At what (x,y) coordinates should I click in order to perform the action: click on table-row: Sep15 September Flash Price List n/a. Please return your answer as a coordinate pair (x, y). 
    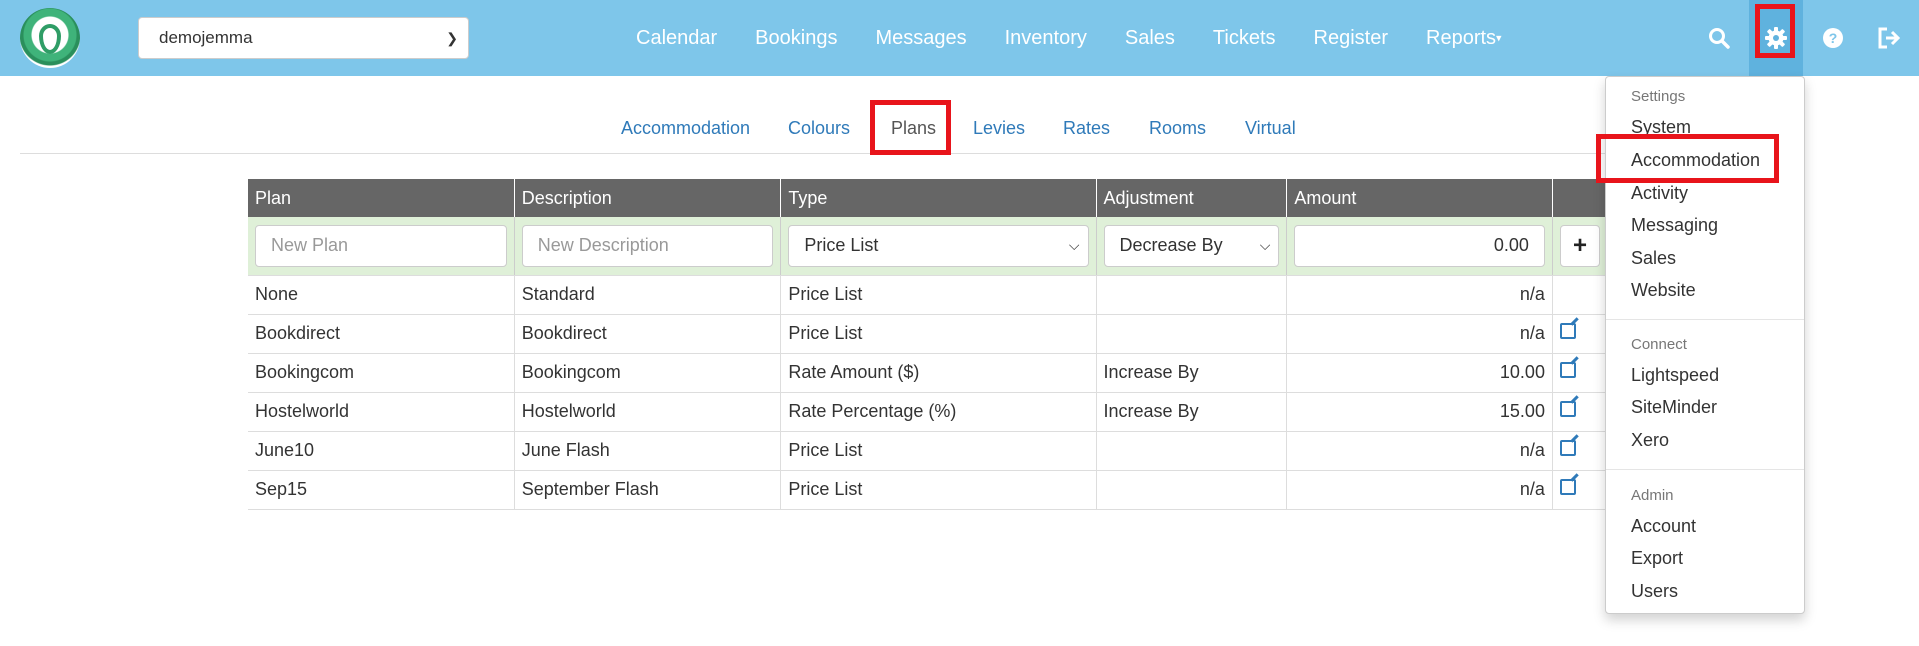
    Looking at the image, I should click on (928, 490).